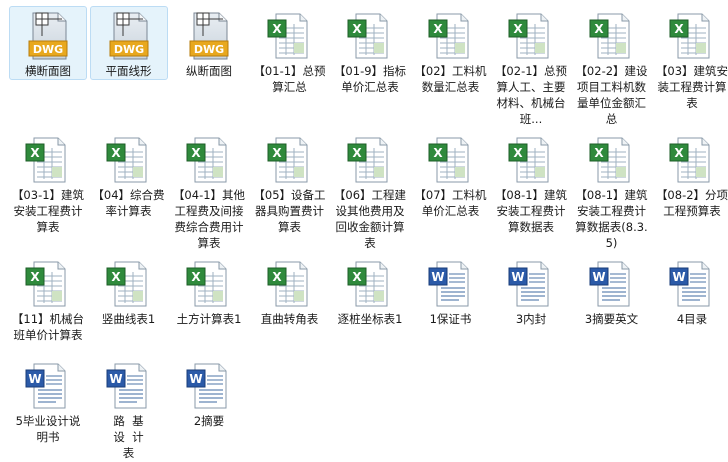 Image resolution: width=728 pixels, height=462 pixels. Describe the element at coordinates (289, 79) in the screenshot. I see `file-name-label: 【01-1】总预算汇总` at that location.